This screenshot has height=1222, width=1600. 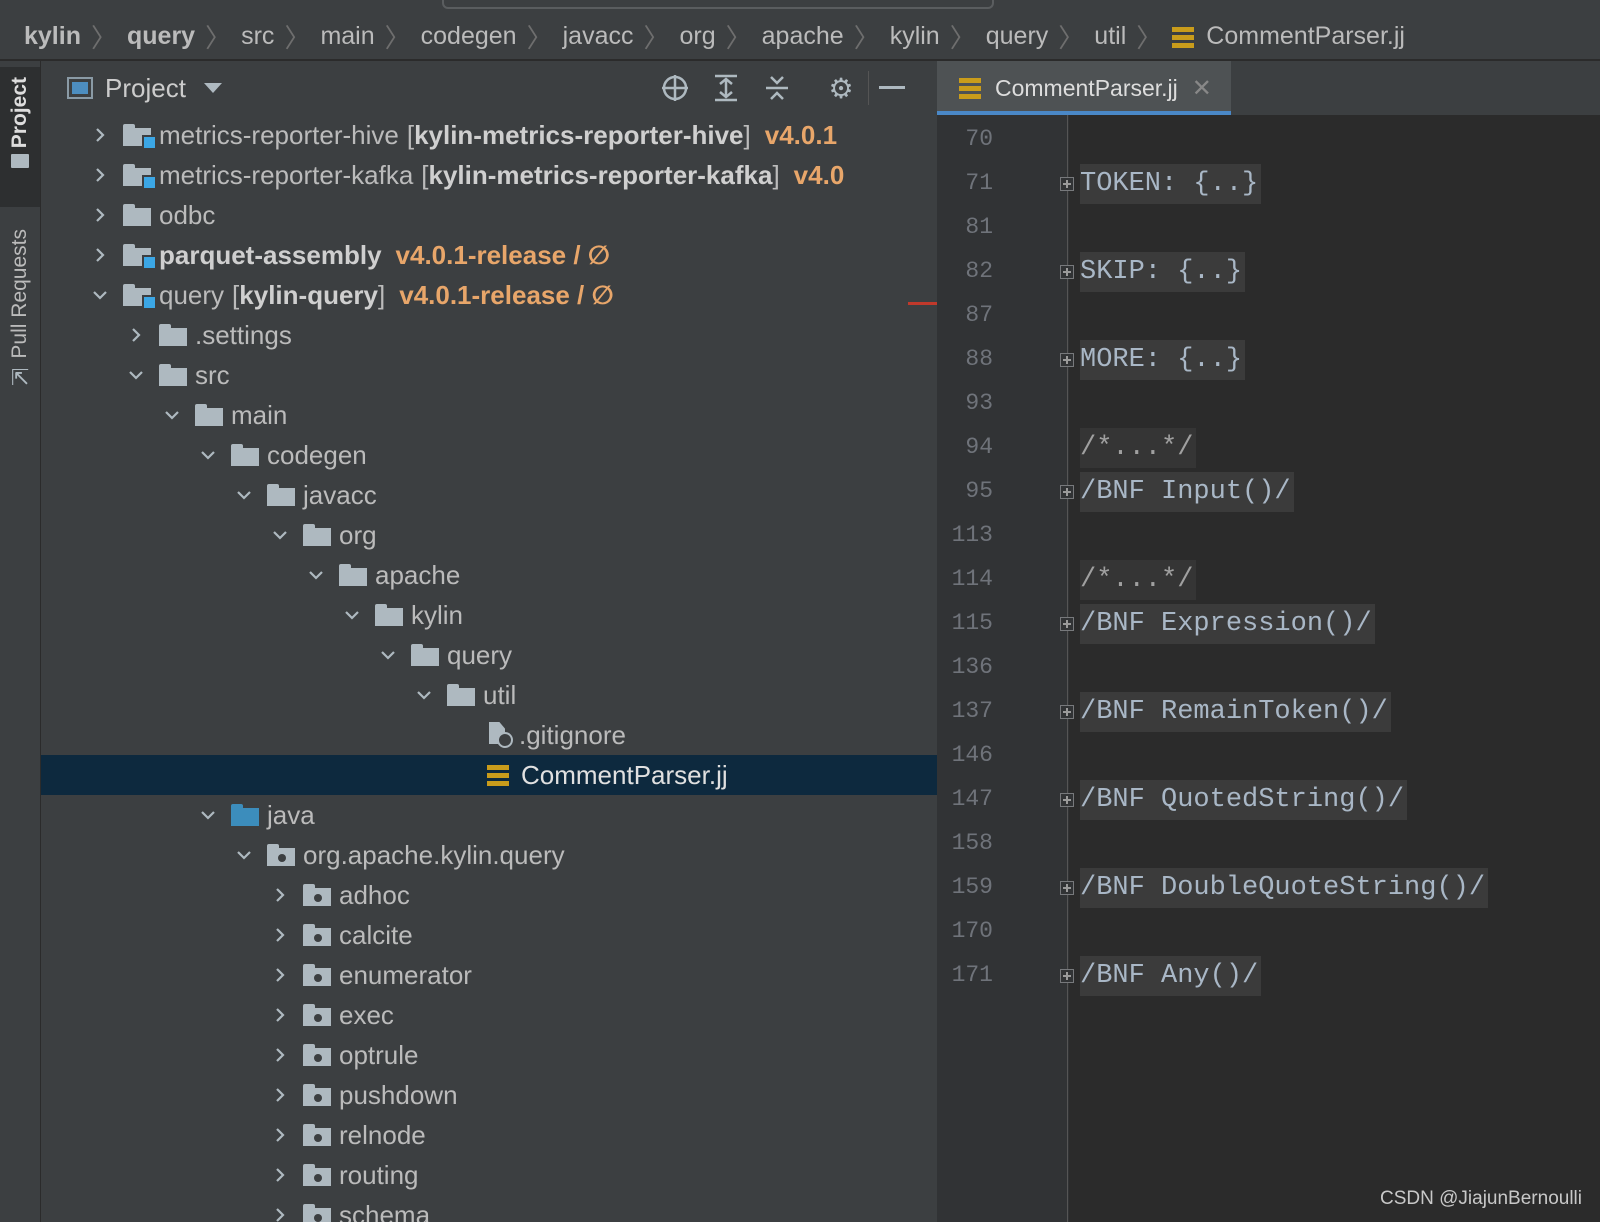 What do you see at coordinates (469, 36) in the screenshot?
I see `breadcrumb-item-codegen: codegen` at bounding box center [469, 36].